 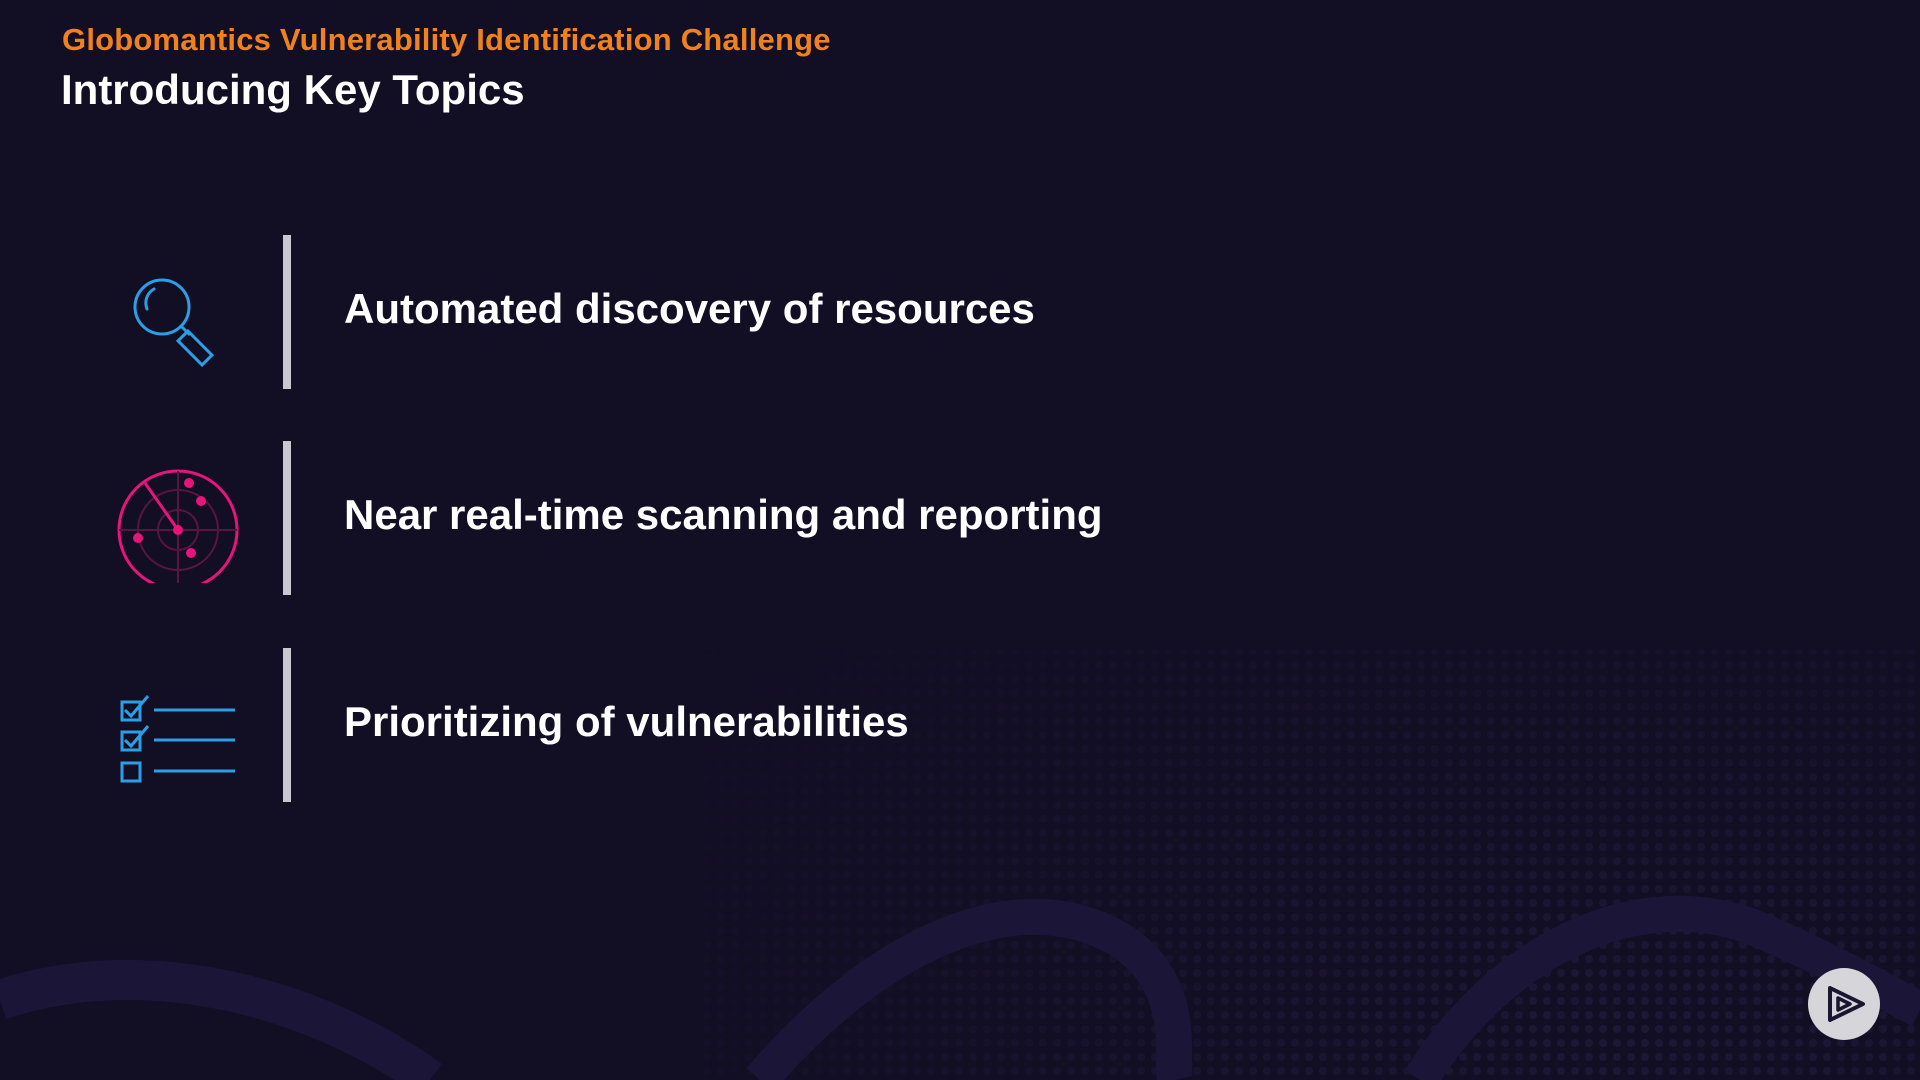 I want to click on topic-label: Near real-time scanning and reporting, so click(x=723, y=514).